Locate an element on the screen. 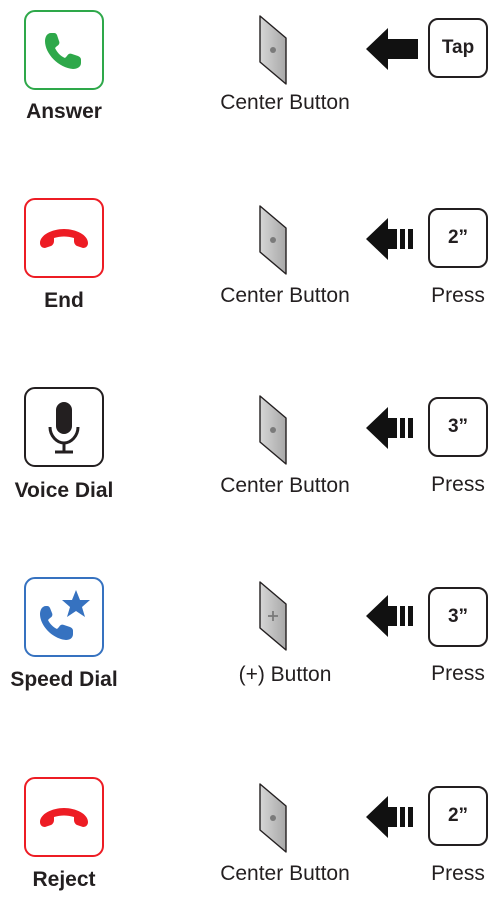 This screenshot has width=500, height=900. phone-answer-icon is located at coordinates (63, 51).